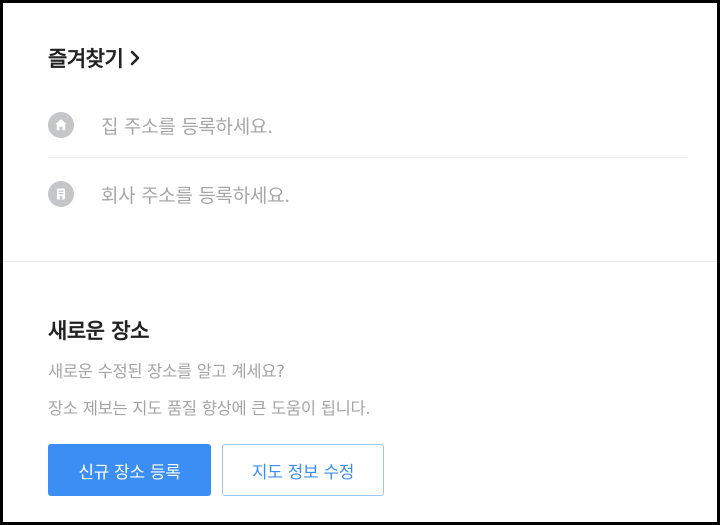  What do you see at coordinates (303, 470) in the screenshot?
I see `edit-map-info-button: 지도 정보 수정` at bounding box center [303, 470].